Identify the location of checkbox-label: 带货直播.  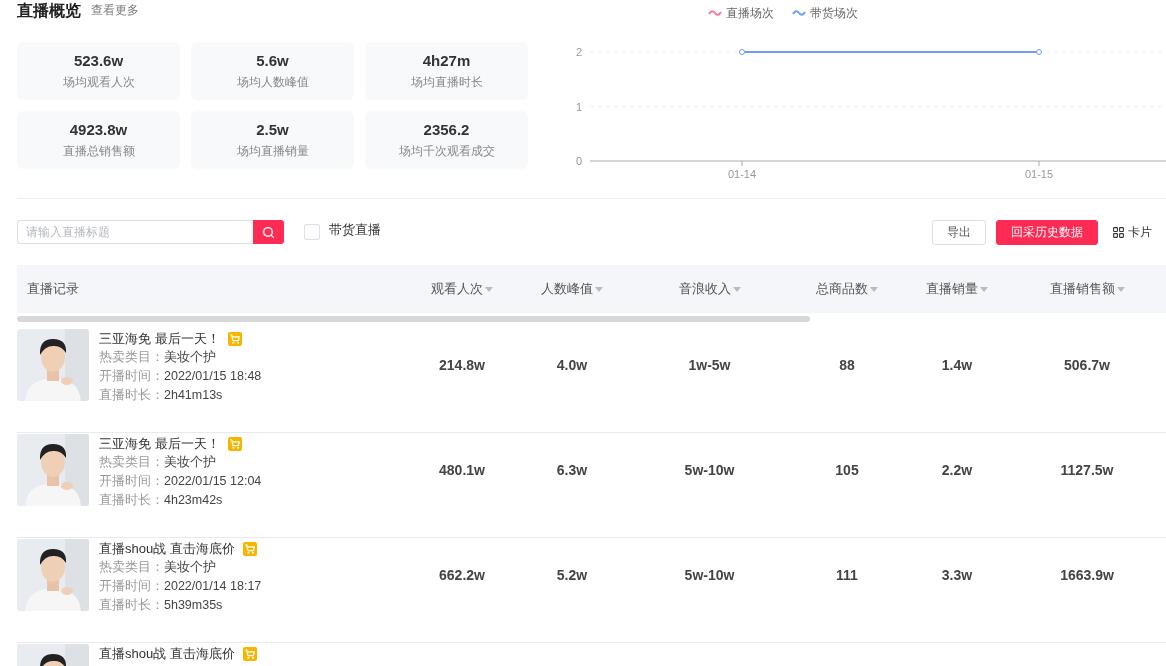
(355, 230).